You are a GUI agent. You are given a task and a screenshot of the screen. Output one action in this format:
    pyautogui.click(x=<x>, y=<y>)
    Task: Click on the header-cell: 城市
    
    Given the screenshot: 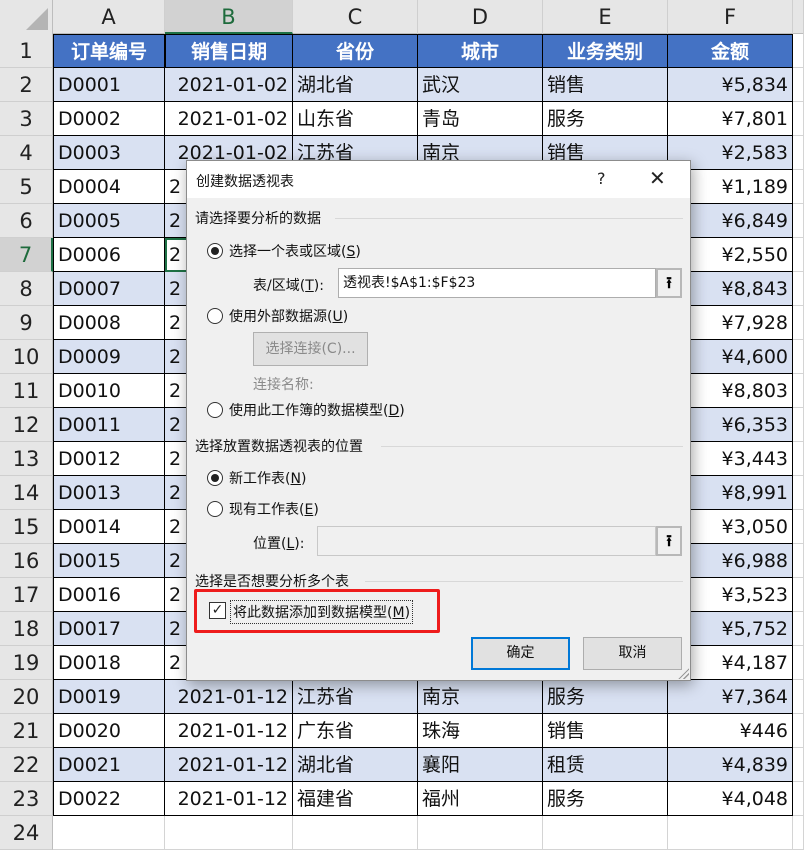 What is the action you would take?
    pyautogui.click(x=480, y=51)
    